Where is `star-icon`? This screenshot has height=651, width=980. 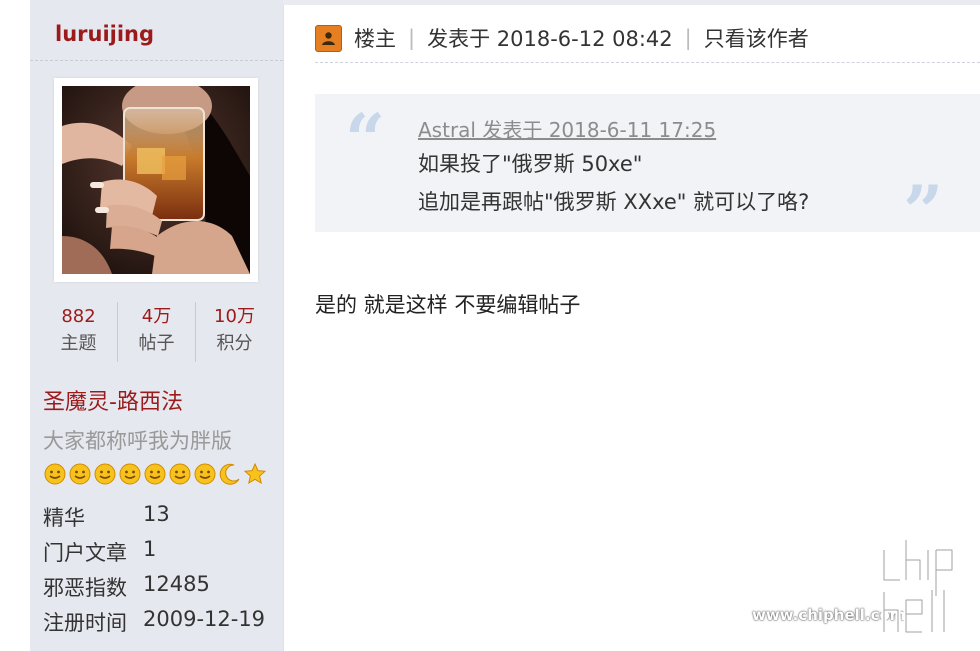
star-icon is located at coordinates (255, 473).